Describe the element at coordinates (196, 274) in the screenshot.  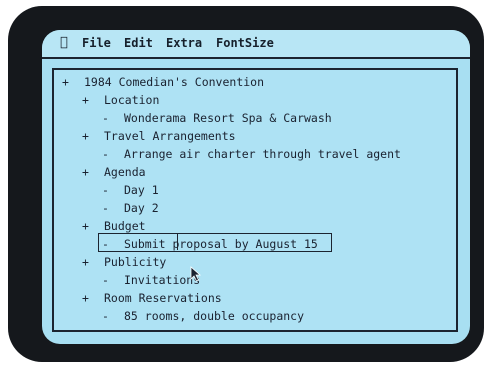
I see `mouse-pointer-icon` at that location.